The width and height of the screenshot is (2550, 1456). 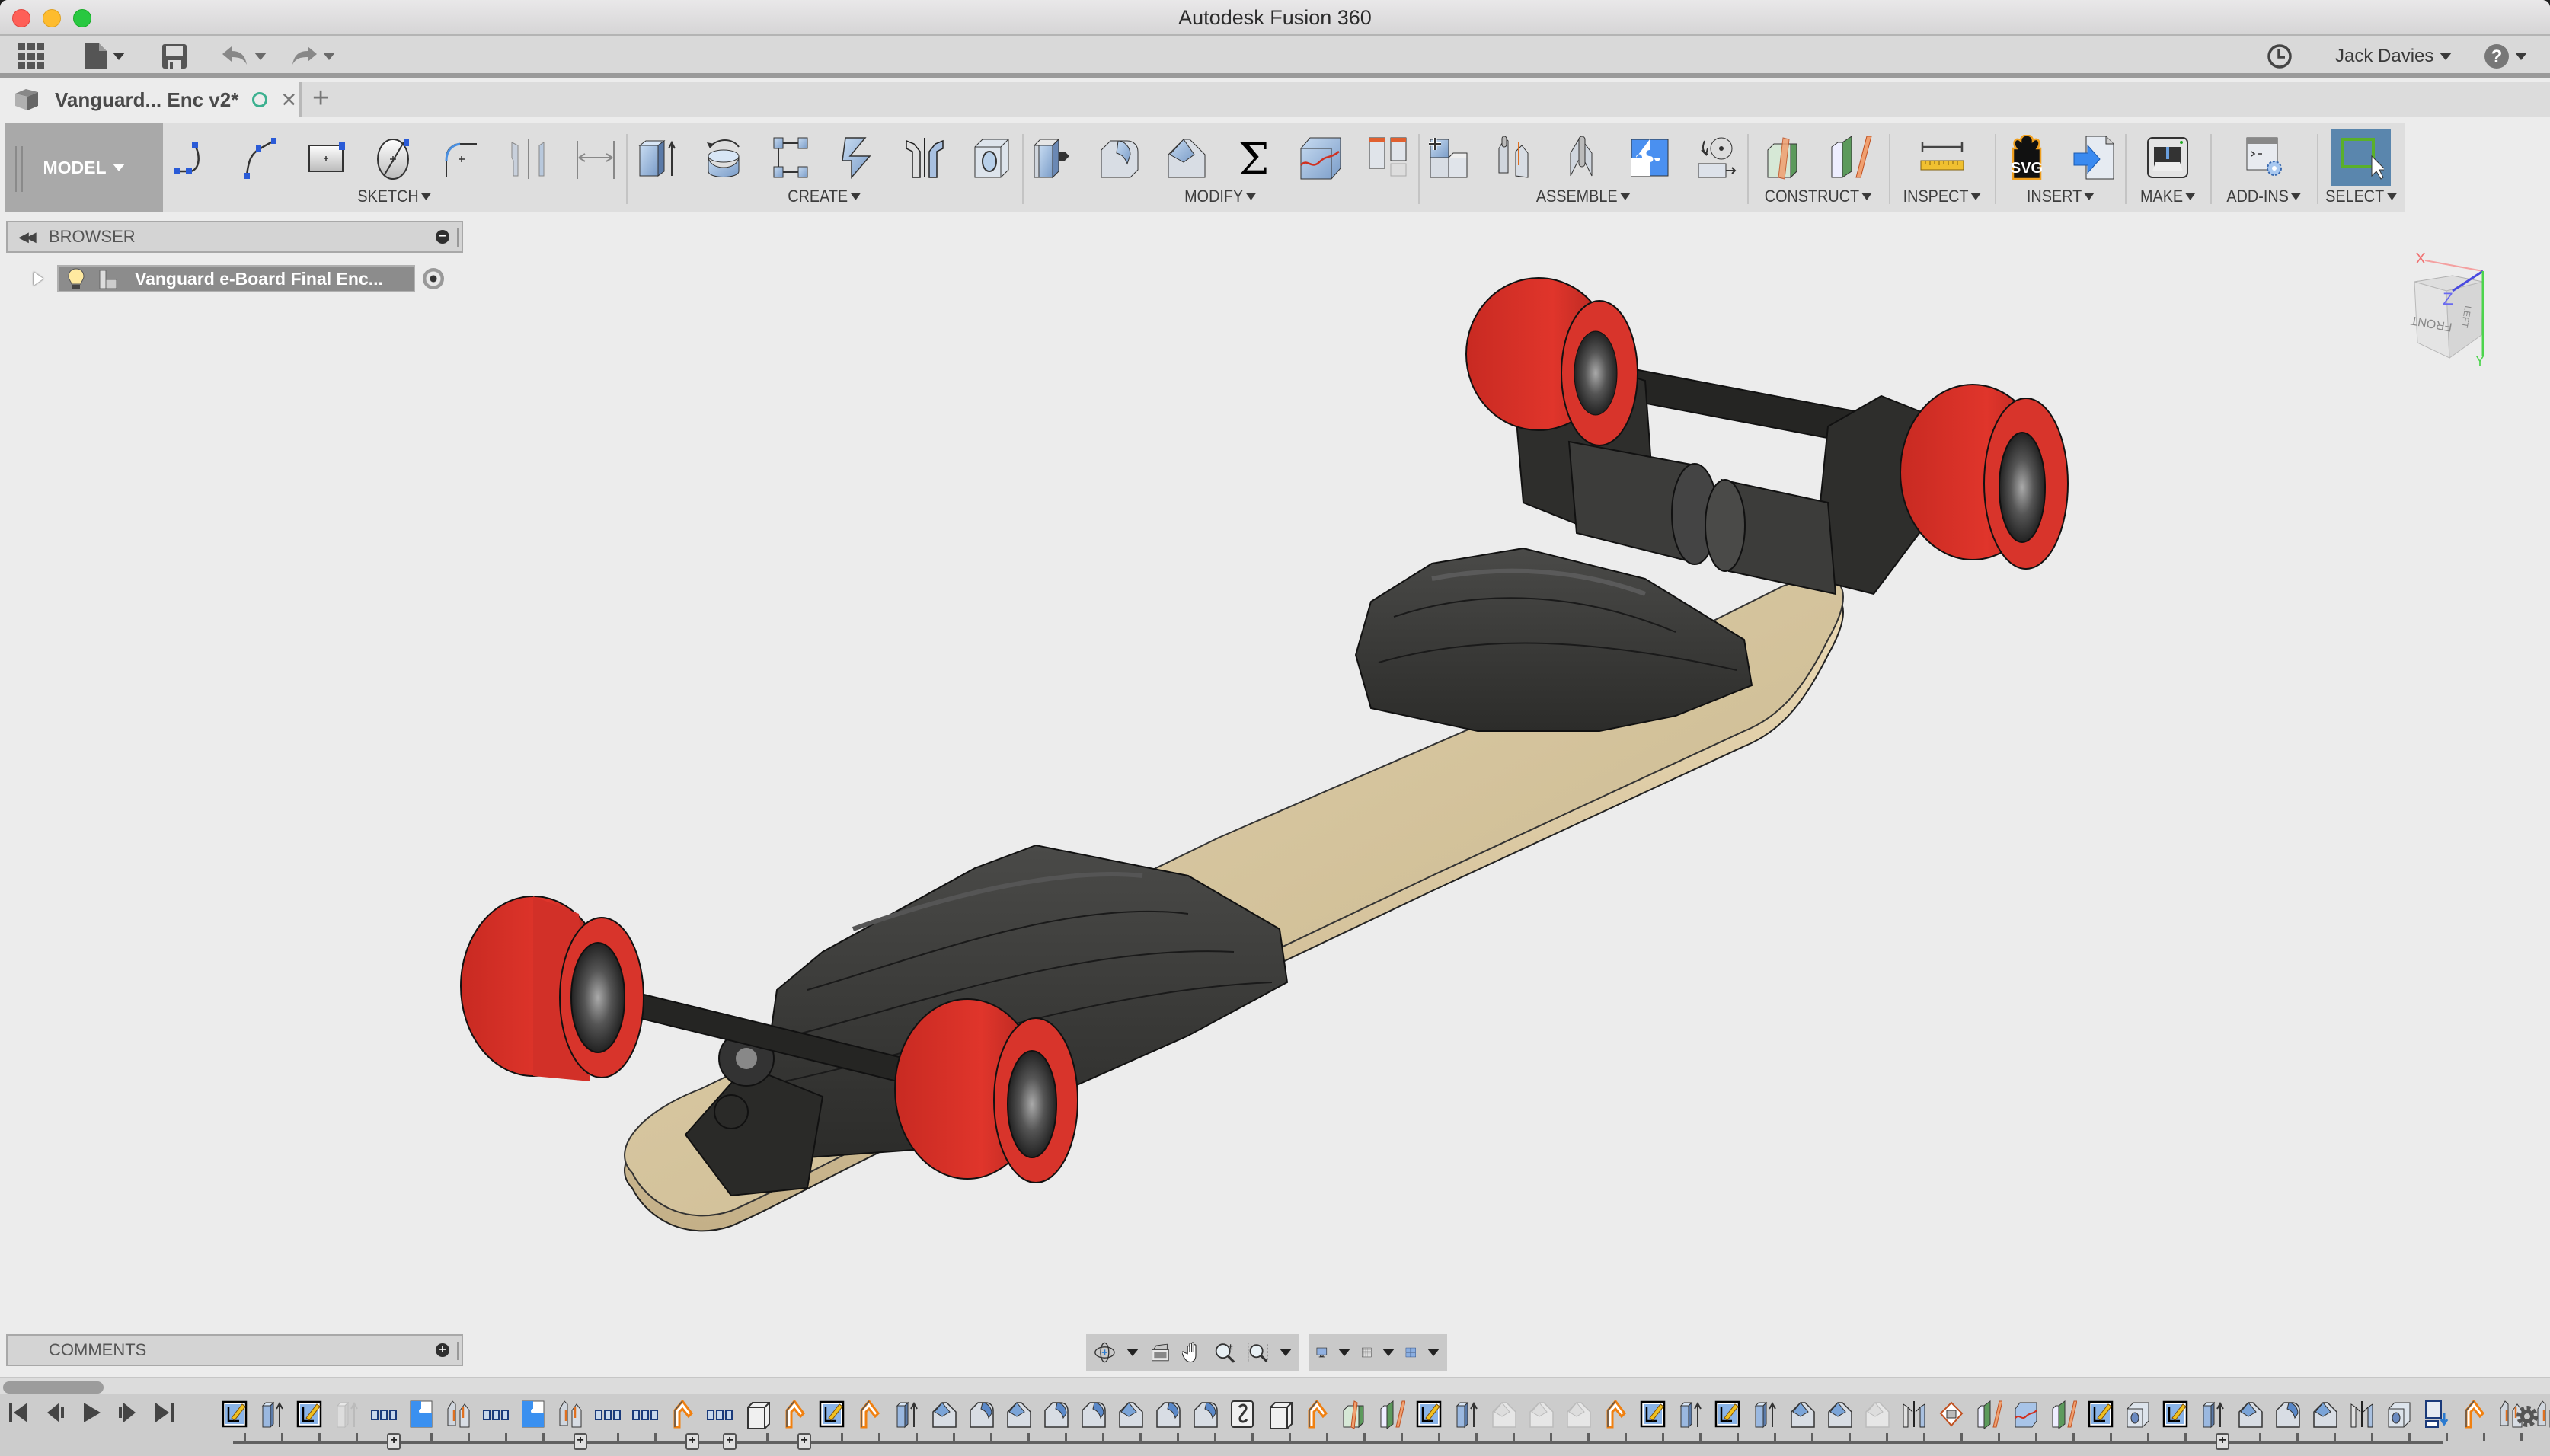 What do you see at coordinates (533, 1414) in the screenshot?
I see `timeline-feature-rigid-group-icon` at bounding box center [533, 1414].